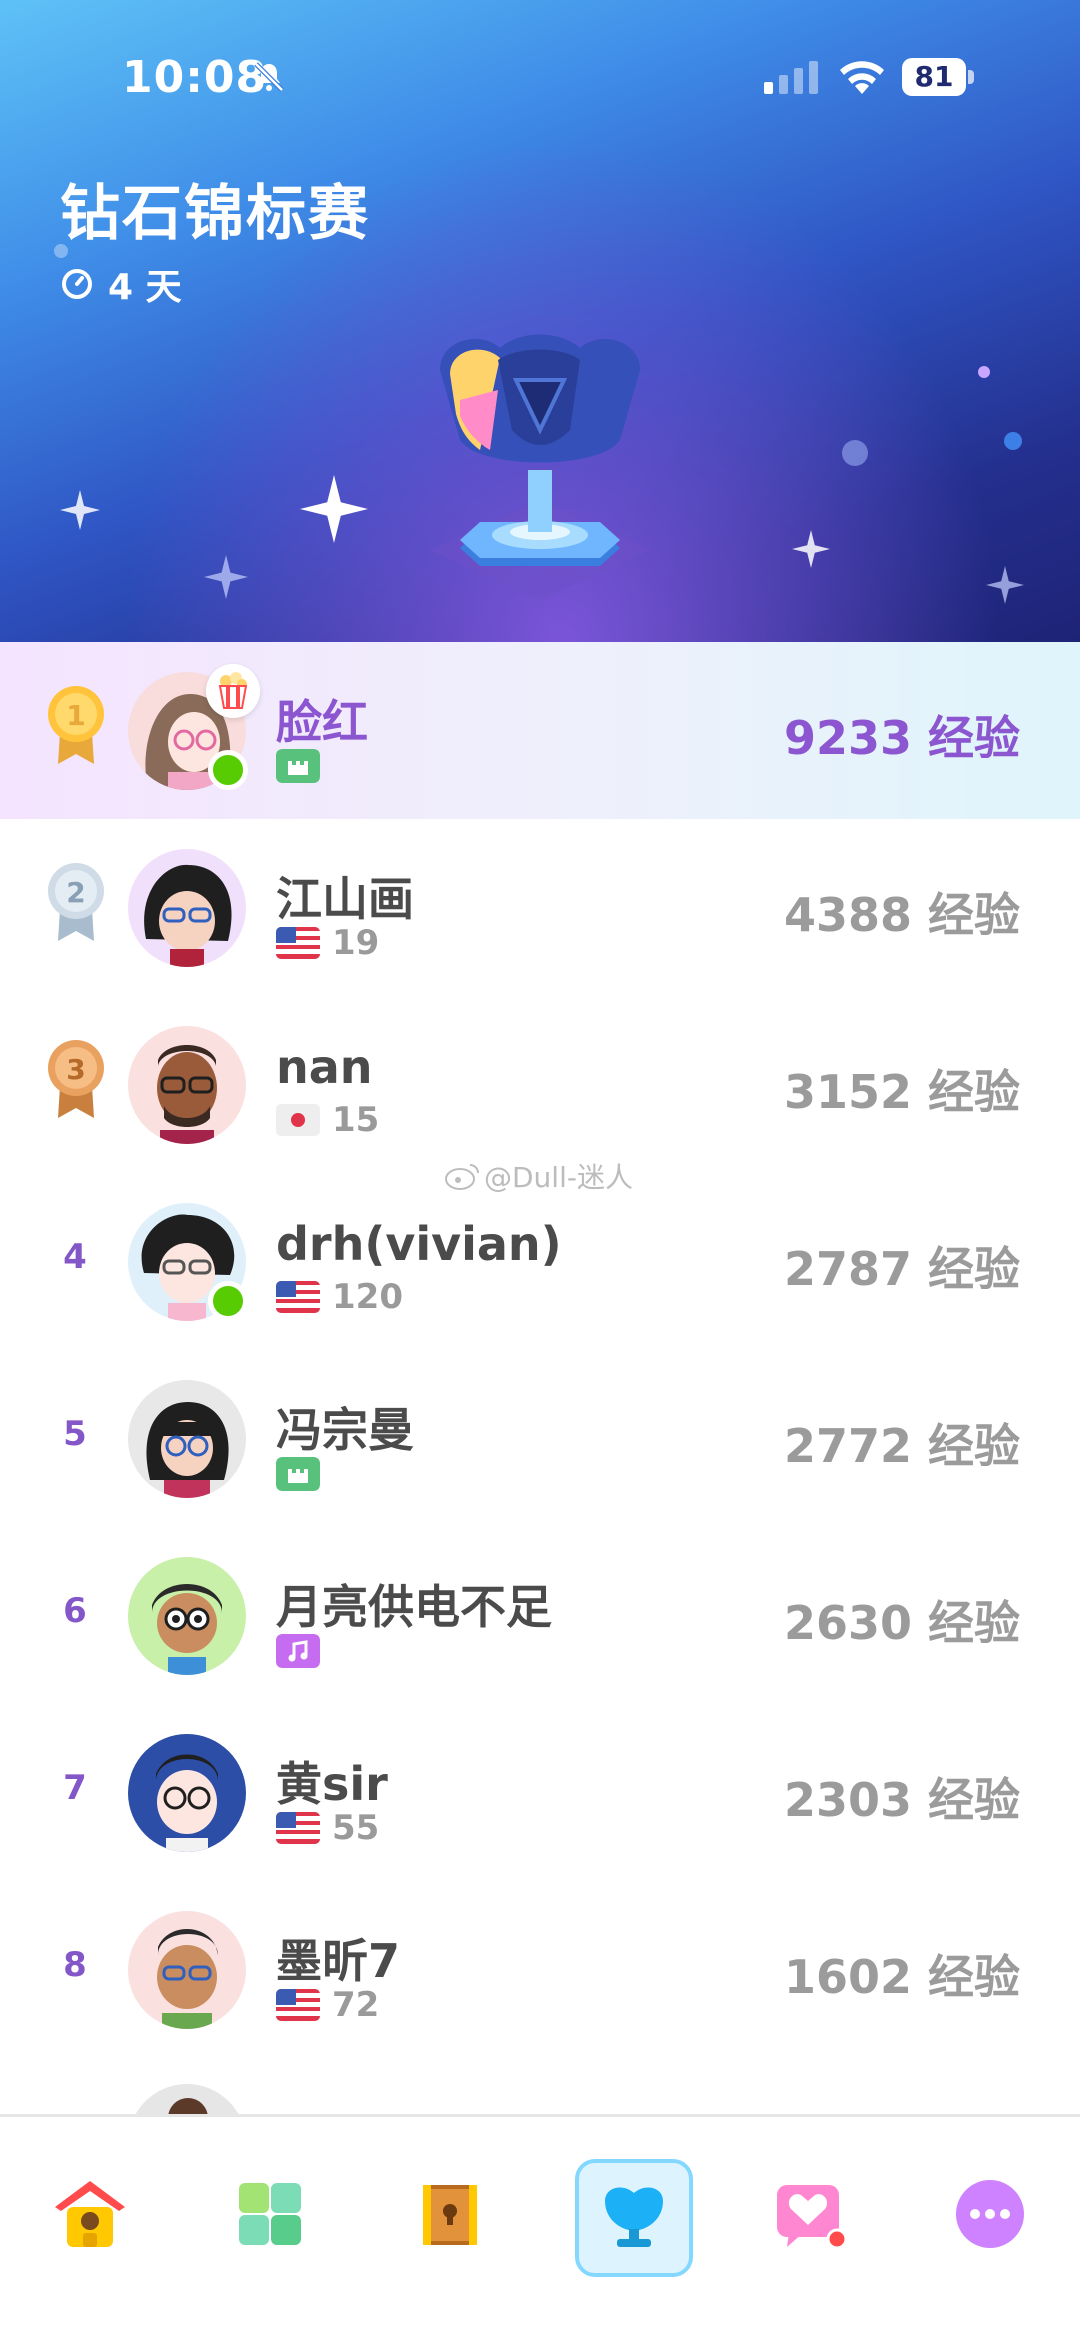  I want to click on practice-icon, so click(270, 2214).